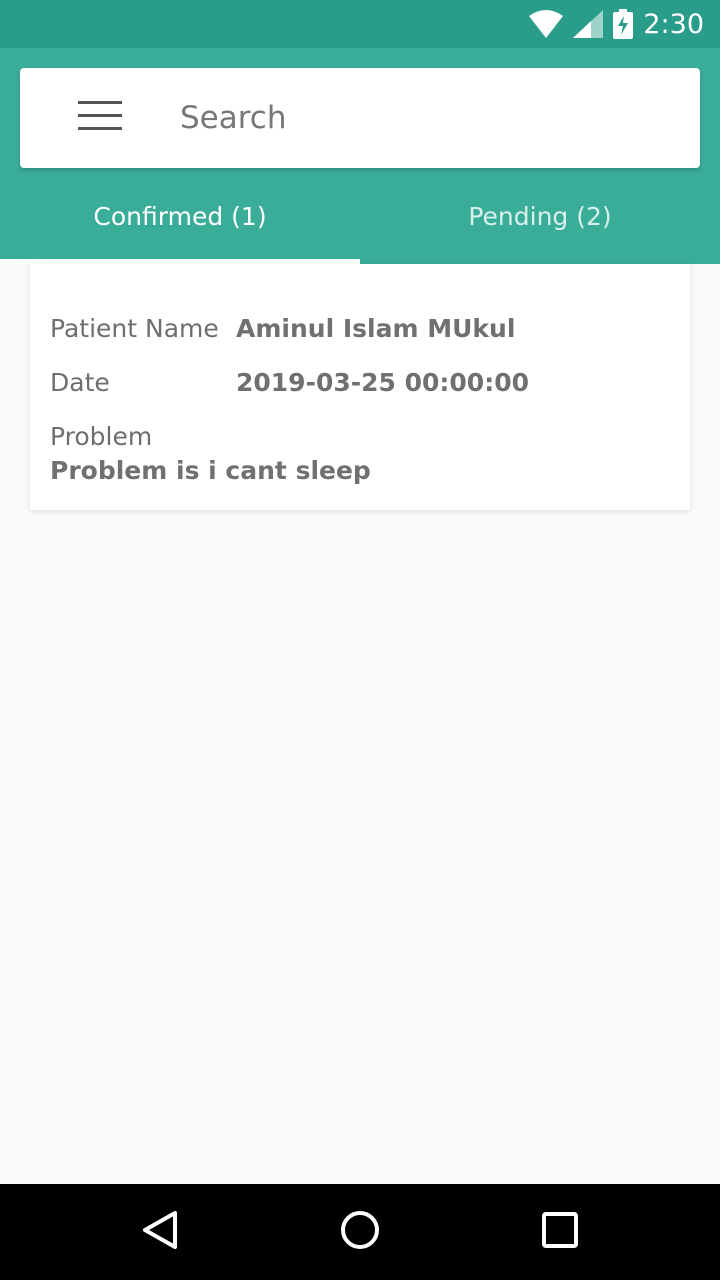 This screenshot has height=1280, width=720. What do you see at coordinates (623, 24) in the screenshot?
I see `battery-charging-icon` at bounding box center [623, 24].